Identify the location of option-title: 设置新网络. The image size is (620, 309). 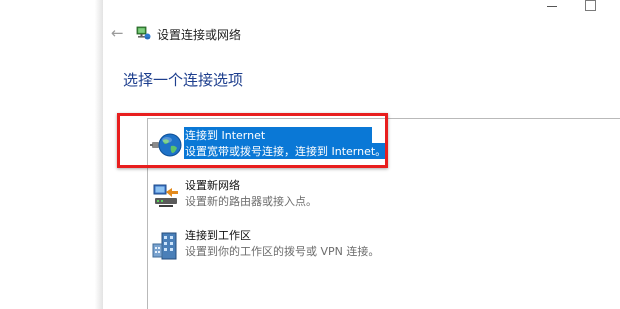
(212, 185).